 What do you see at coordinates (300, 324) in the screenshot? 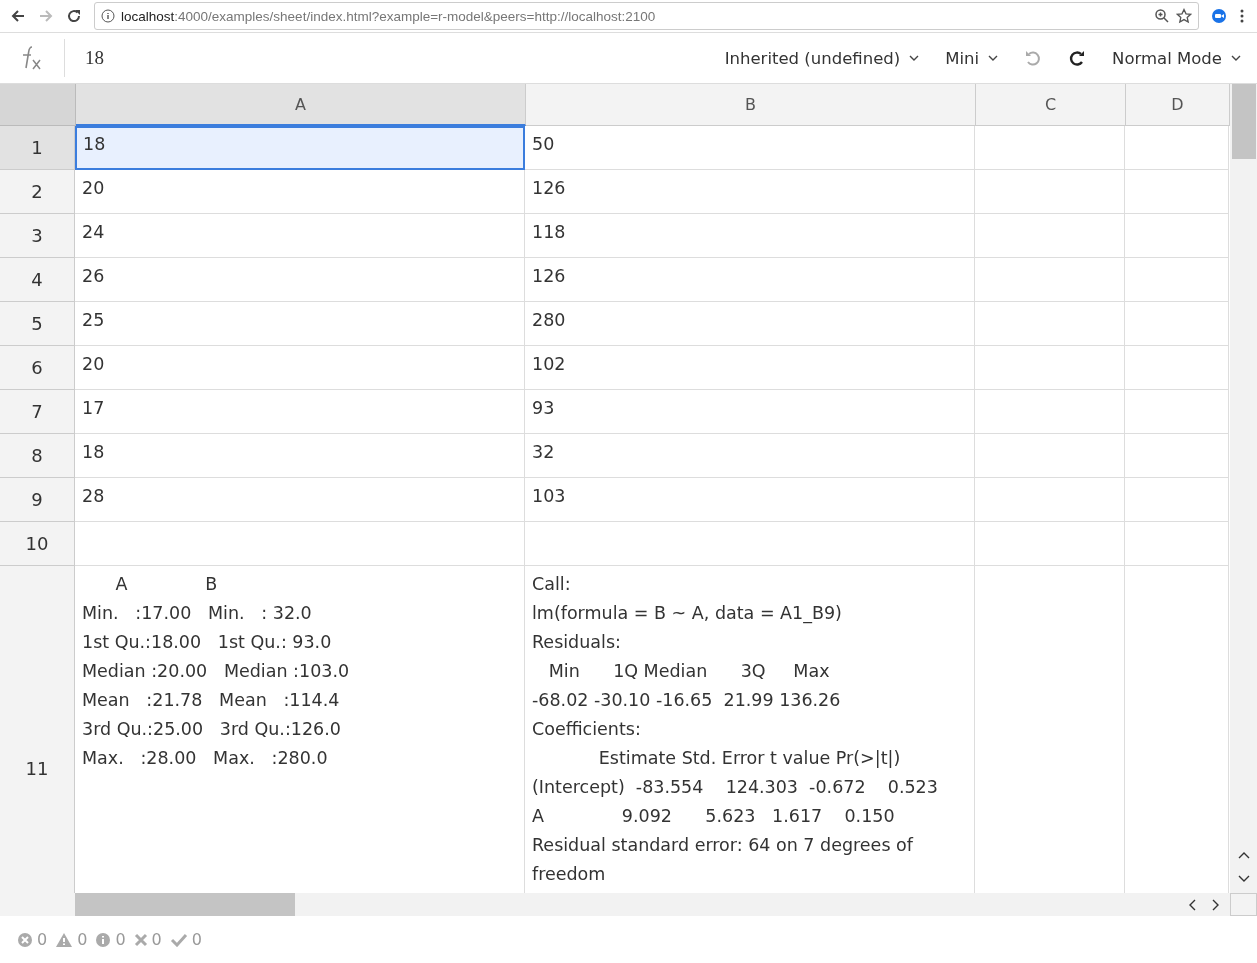
I see `table-cell: 25` at bounding box center [300, 324].